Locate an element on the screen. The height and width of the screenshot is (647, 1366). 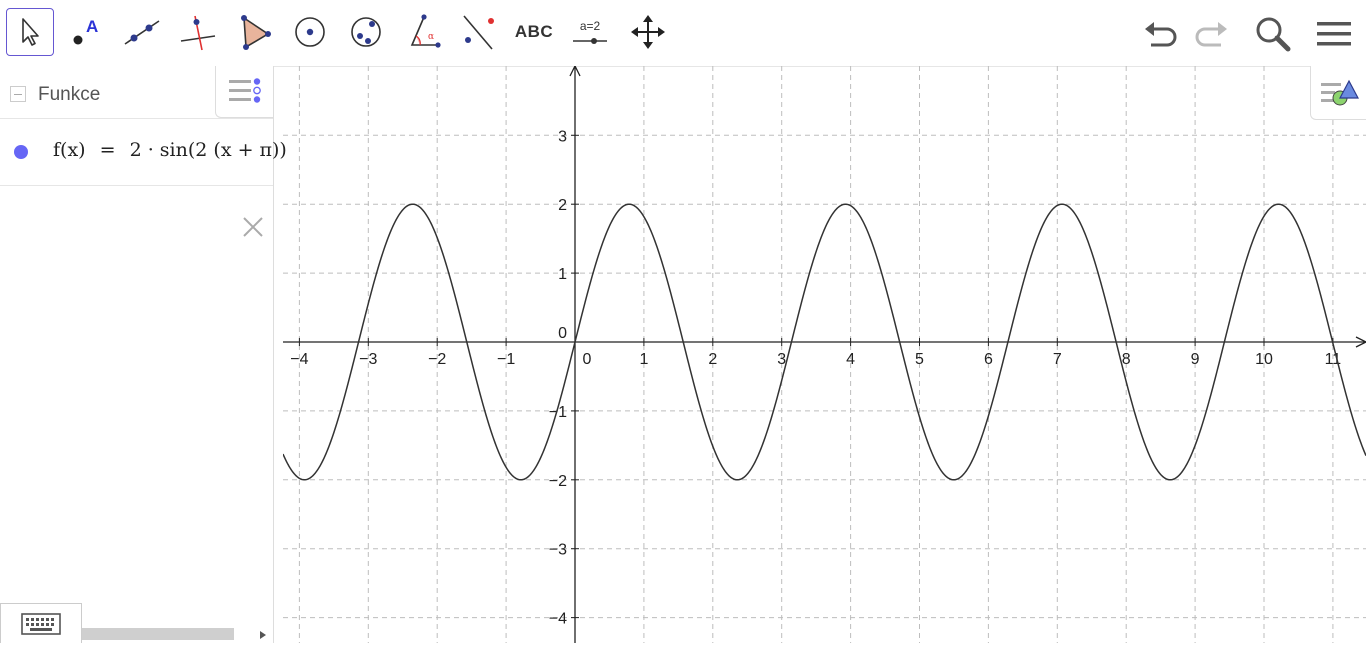
undo-button is located at coordinates (1161, 34).